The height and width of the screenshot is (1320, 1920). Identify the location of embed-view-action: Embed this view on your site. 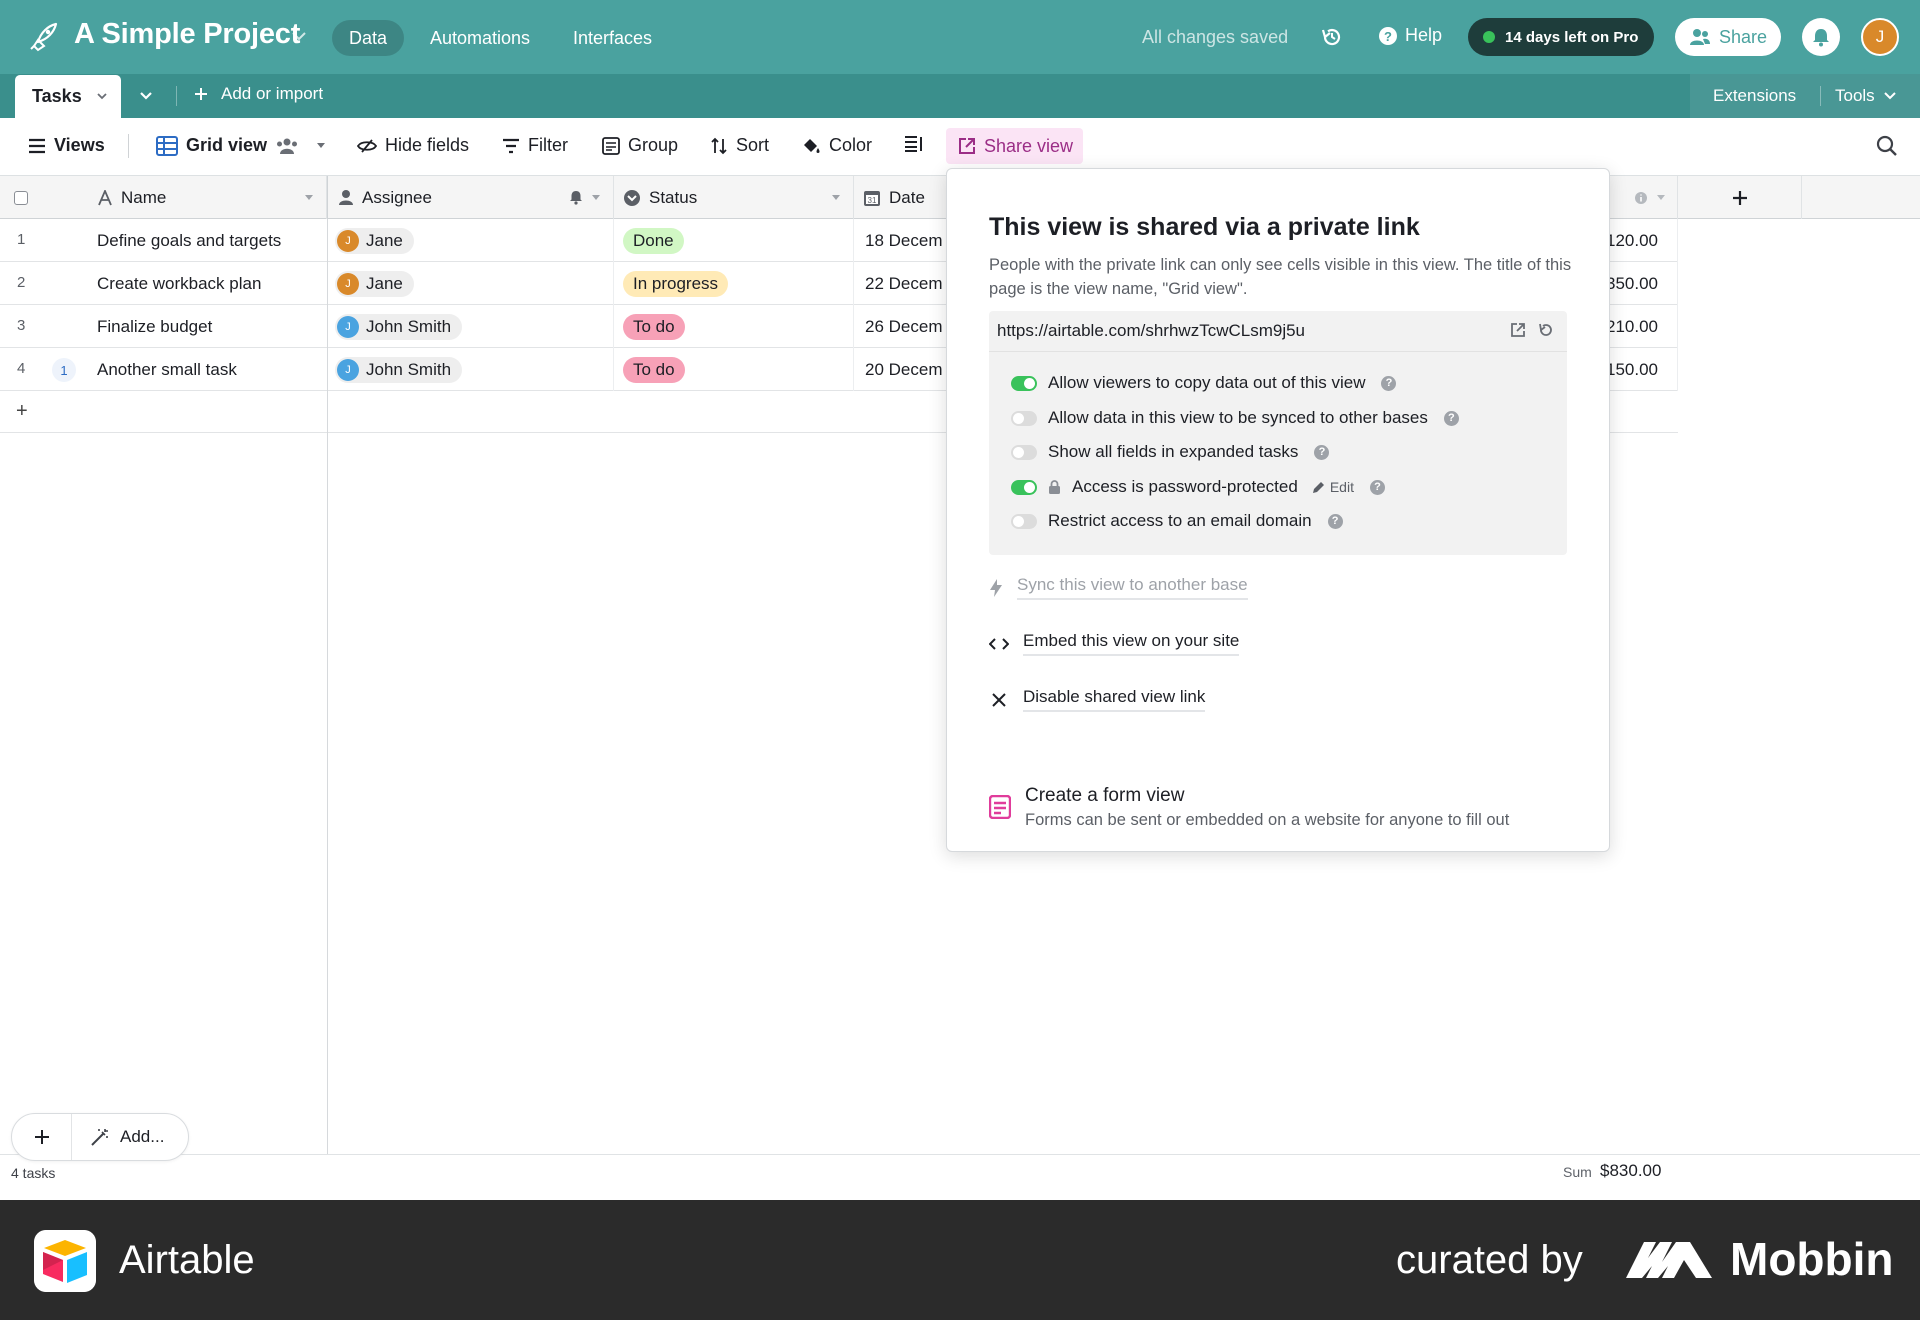
(1114, 643).